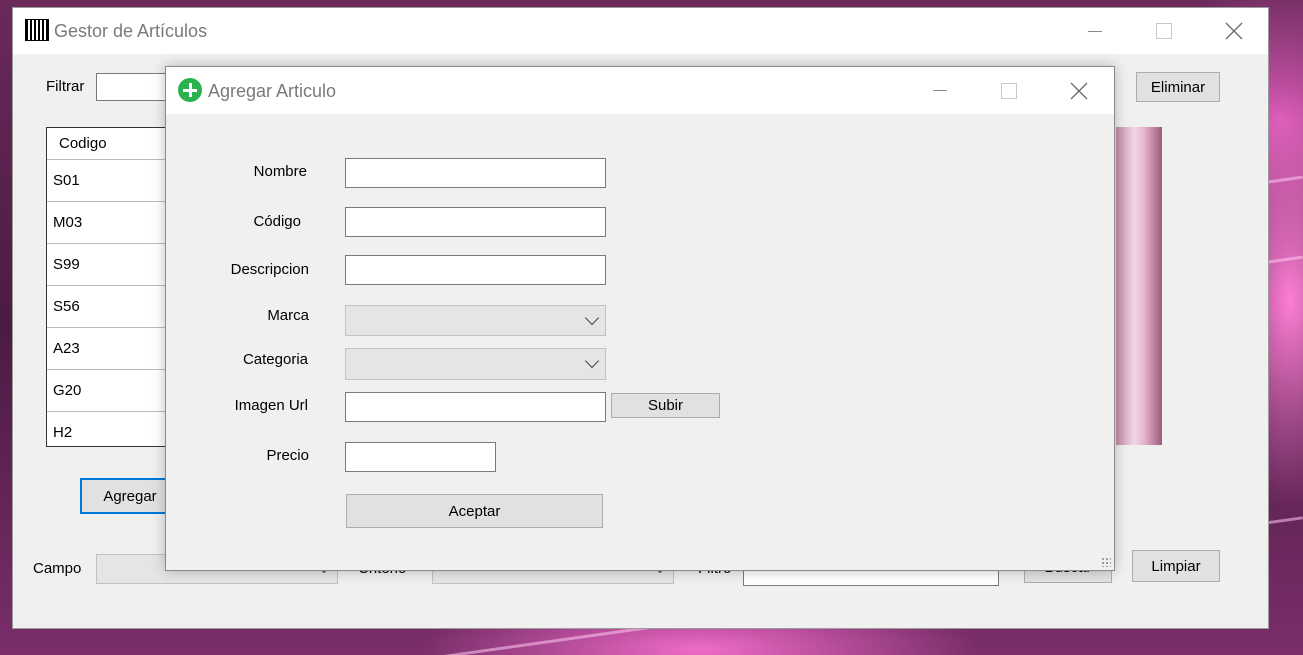 The height and width of the screenshot is (655, 1303). I want to click on marca-select, so click(475, 320).